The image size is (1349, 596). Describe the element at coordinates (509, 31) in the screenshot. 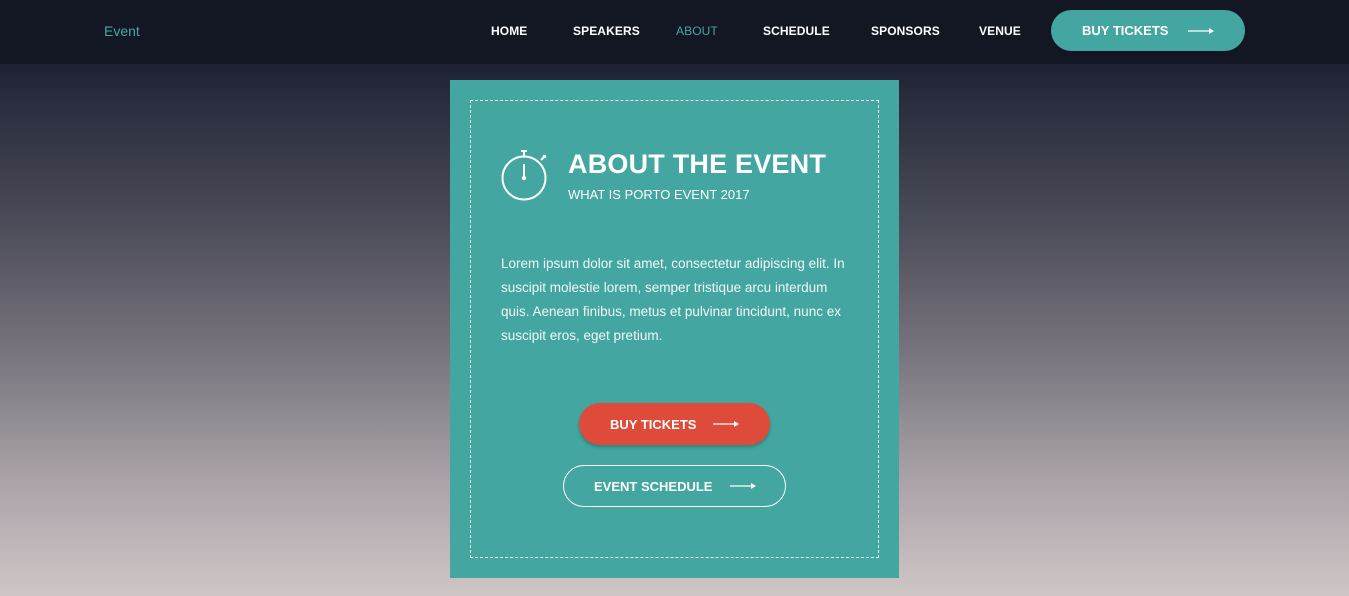

I see `nav-home: HOME` at that location.